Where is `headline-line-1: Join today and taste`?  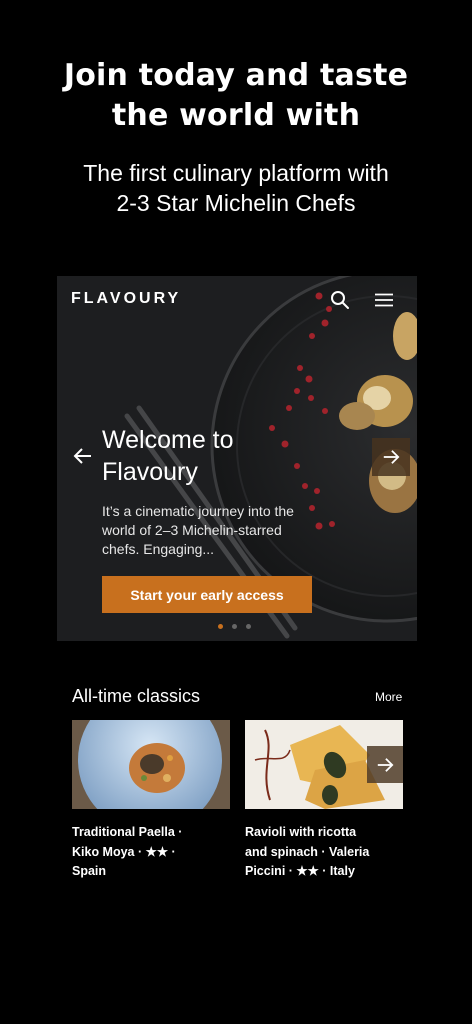 headline-line-1: Join today and taste is located at coordinates (236, 75).